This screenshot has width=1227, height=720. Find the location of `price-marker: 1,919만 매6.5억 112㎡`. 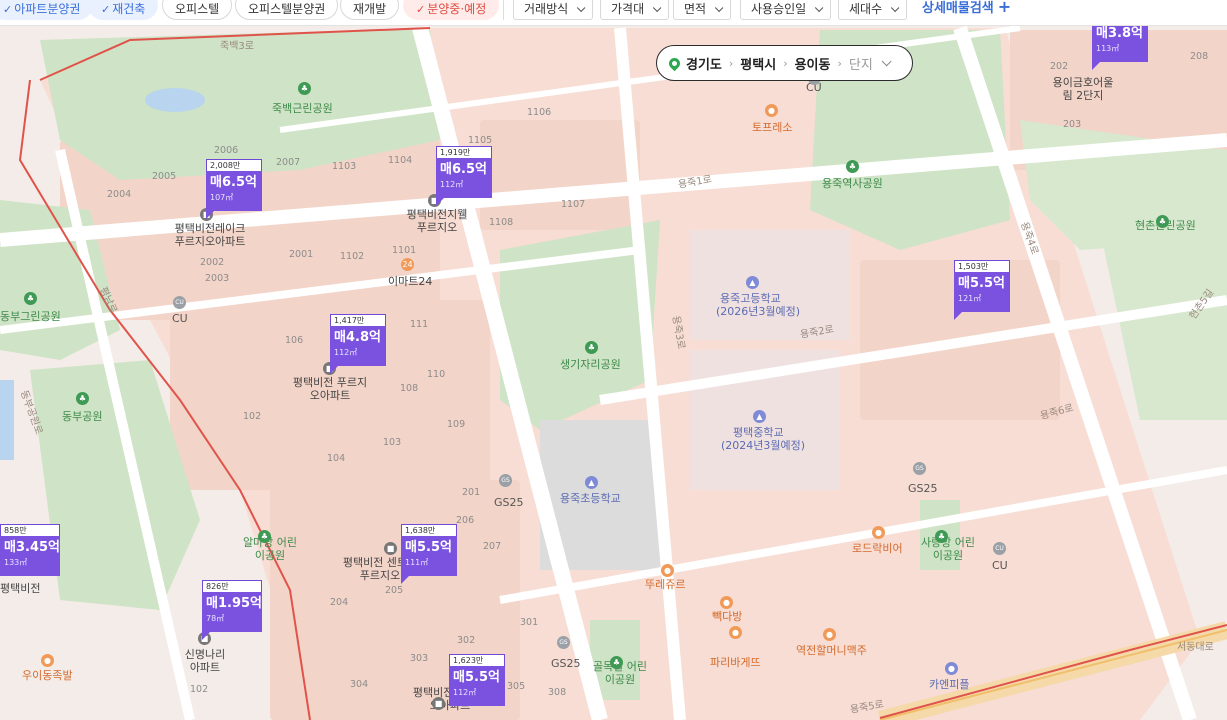

price-marker: 1,919만 매6.5억 112㎡ is located at coordinates (464, 176).